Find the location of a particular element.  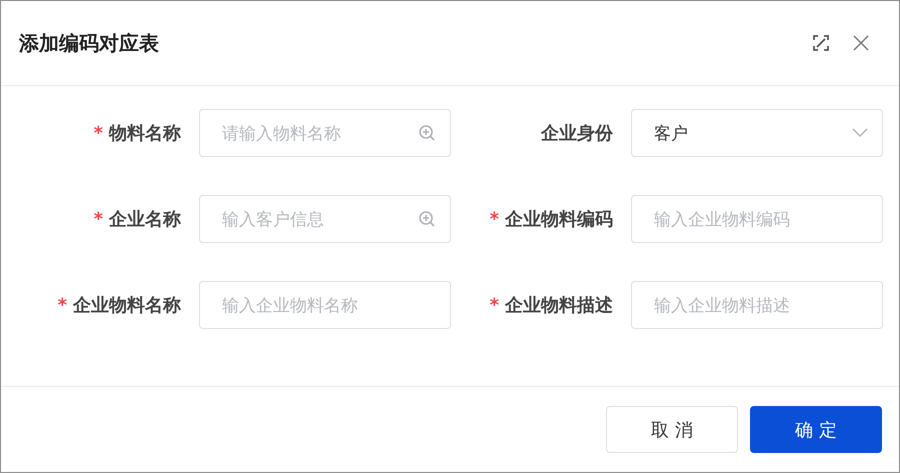

dialog-title: 添加编码对应表 is located at coordinates (89, 43).